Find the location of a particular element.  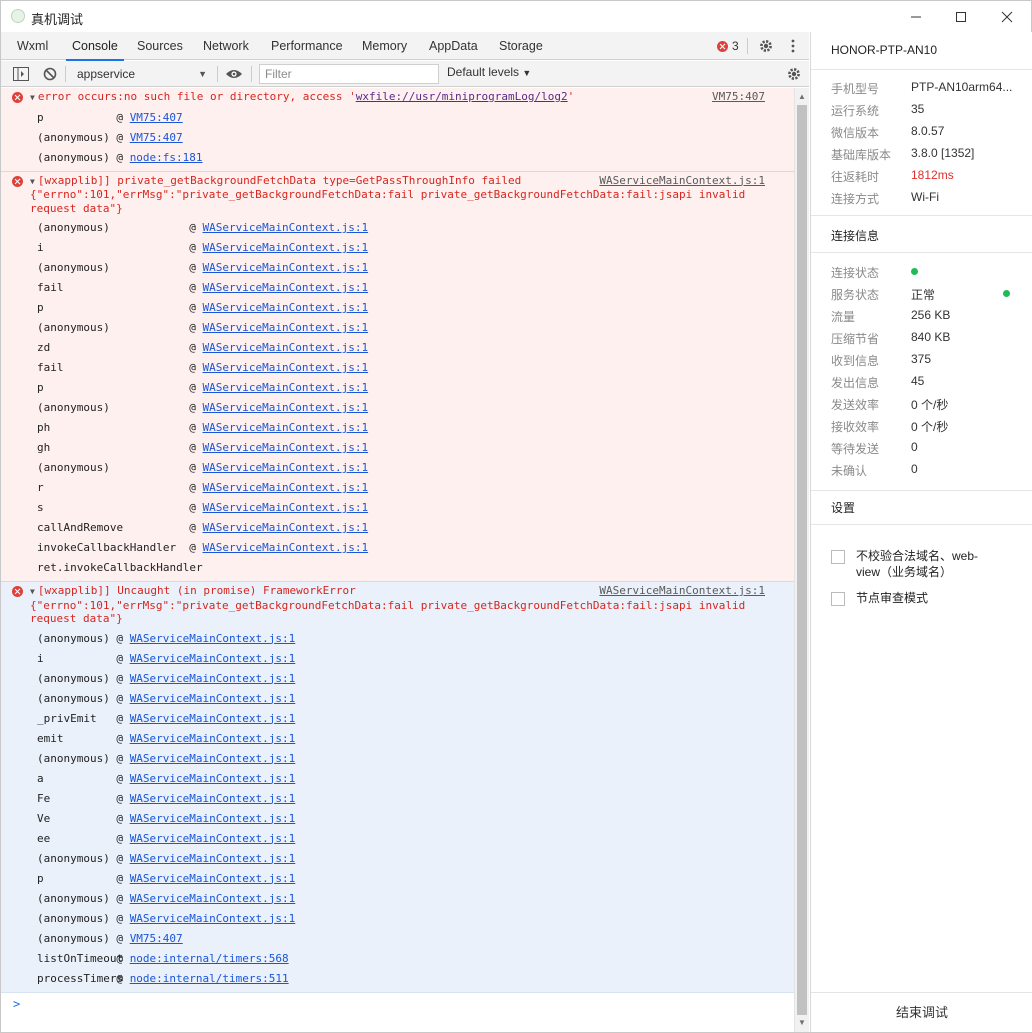

live-expression-eye-icon is located at coordinates (234, 74).